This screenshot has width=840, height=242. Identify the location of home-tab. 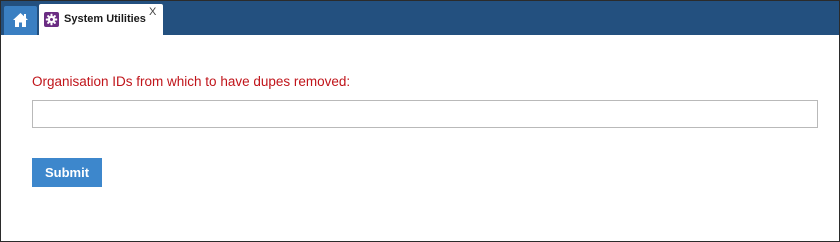
(20, 20).